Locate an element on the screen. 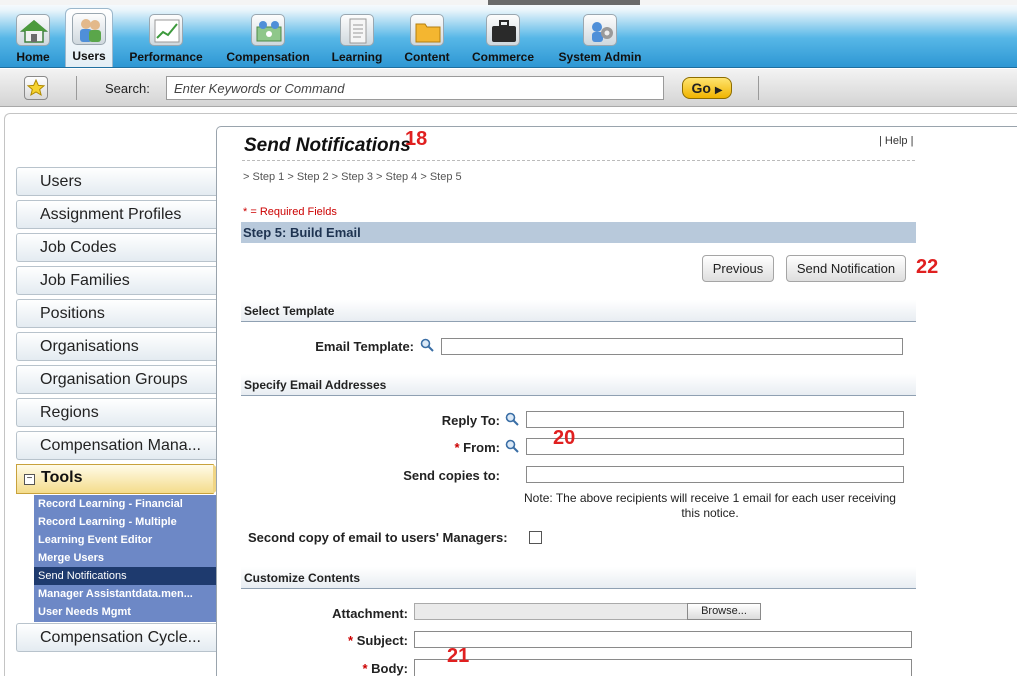 Image resolution: width=1017 pixels, height=676 pixels. submenu-item-record-learning-financial: Record Learning - Financial is located at coordinates (125, 504).